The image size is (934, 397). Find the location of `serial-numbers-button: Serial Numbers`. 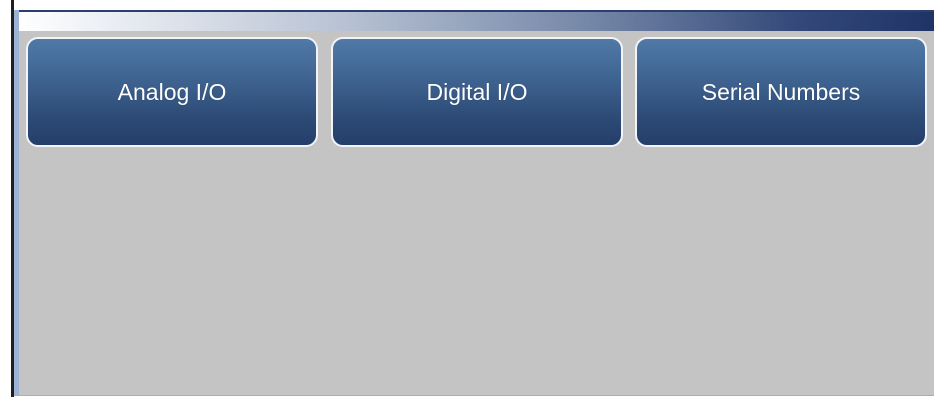

serial-numbers-button: Serial Numbers is located at coordinates (781, 92).